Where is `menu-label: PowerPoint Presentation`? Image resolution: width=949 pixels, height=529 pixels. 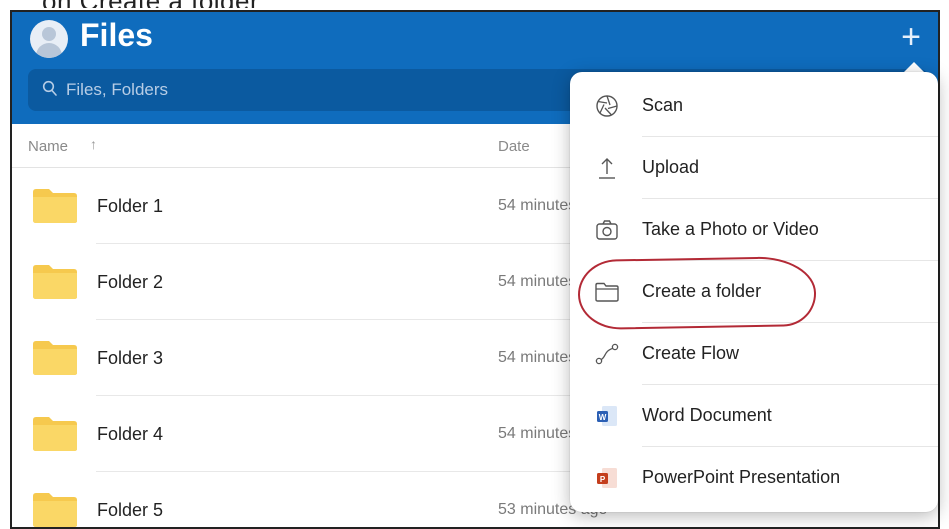 menu-label: PowerPoint Presentation is located at coordinates (741, 477).